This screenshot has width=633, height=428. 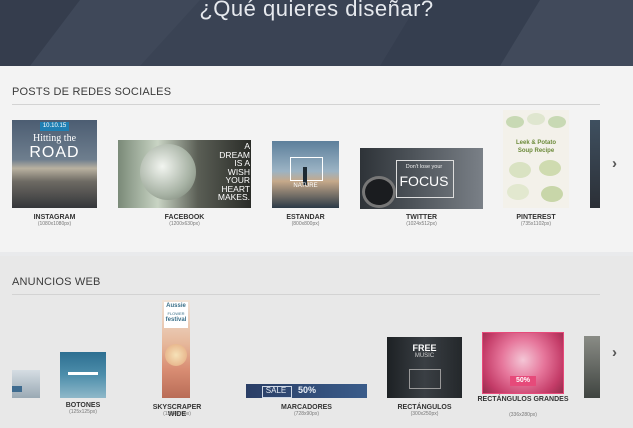 I want to click on estandar-thumbnail: NATURE, so click(x=305, y=174).